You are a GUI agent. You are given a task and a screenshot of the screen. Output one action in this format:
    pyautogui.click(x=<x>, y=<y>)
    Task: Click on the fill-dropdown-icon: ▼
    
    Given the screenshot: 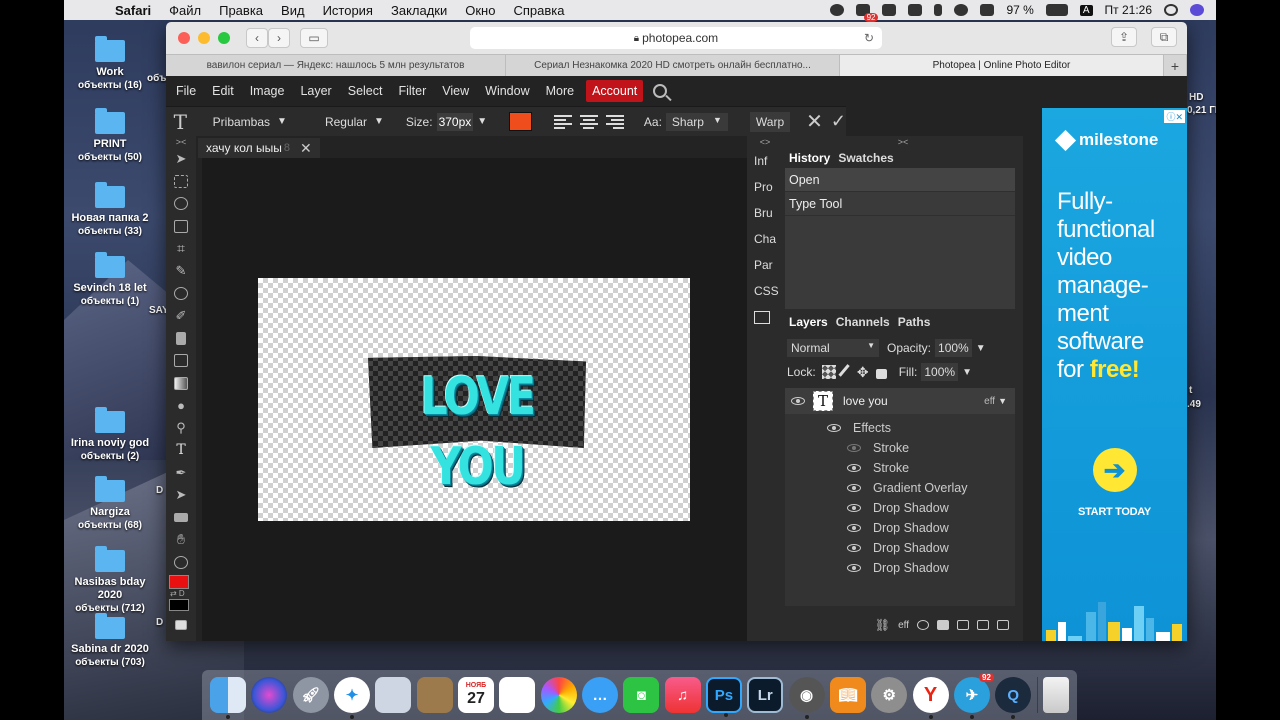 What is the action you would take?
    pyautogui.click(x=967, y=372)
    